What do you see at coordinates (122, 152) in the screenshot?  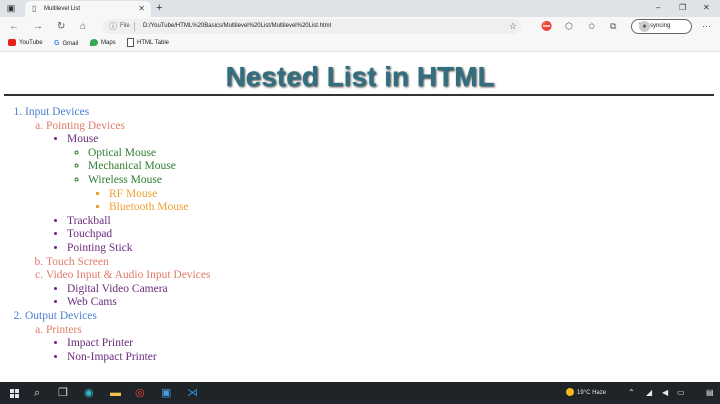 I see `list-item-label: Optical Mouse` at bounding box center [122, 152].